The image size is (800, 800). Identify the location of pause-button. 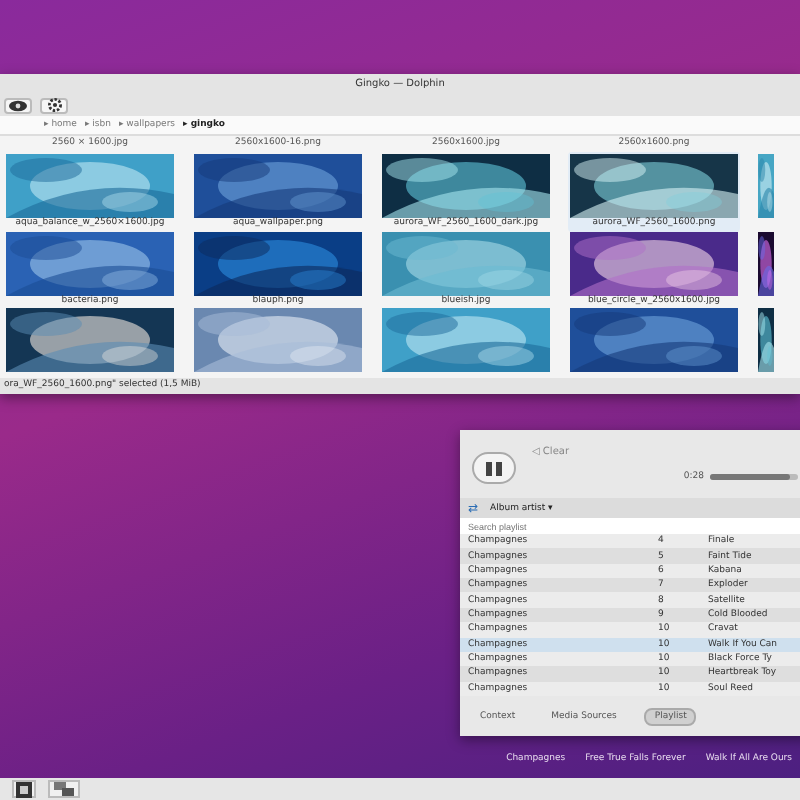
(494, 468).